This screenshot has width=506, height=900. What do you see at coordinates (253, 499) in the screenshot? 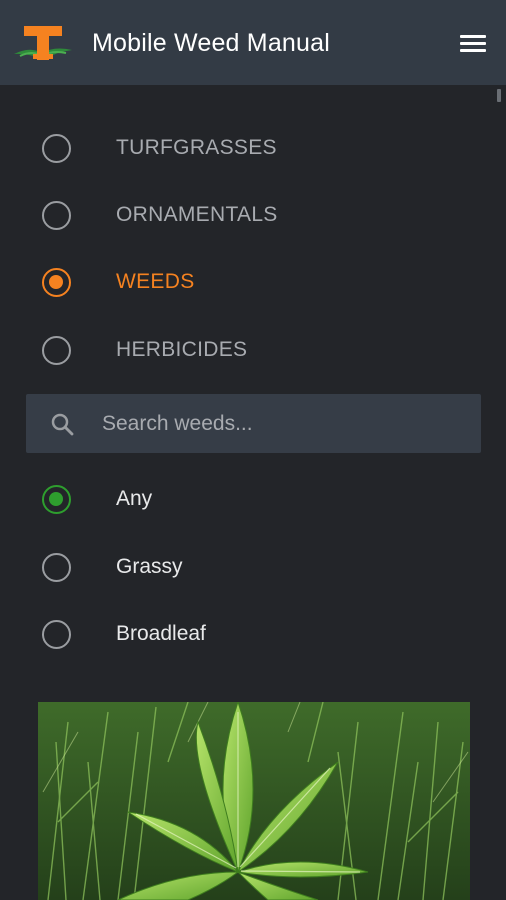
I see `filter-option-any: Any` at bounding box center [253, 499].